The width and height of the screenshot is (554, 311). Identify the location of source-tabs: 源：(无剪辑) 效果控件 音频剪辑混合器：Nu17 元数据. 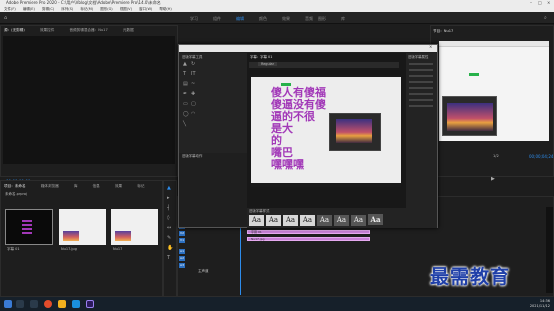
(76, 30).